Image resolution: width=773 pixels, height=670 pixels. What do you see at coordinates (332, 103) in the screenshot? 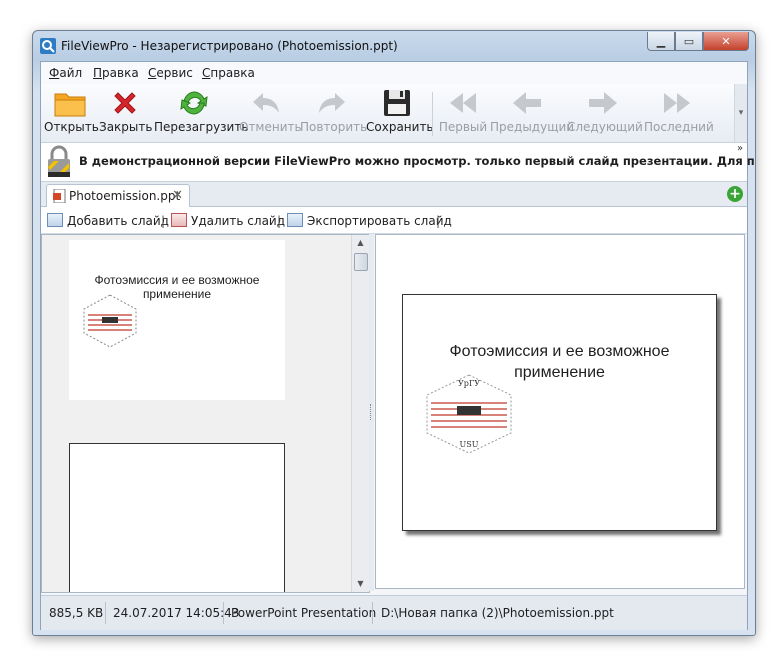
I see `redo-icon` at bounding box center [332, 103].